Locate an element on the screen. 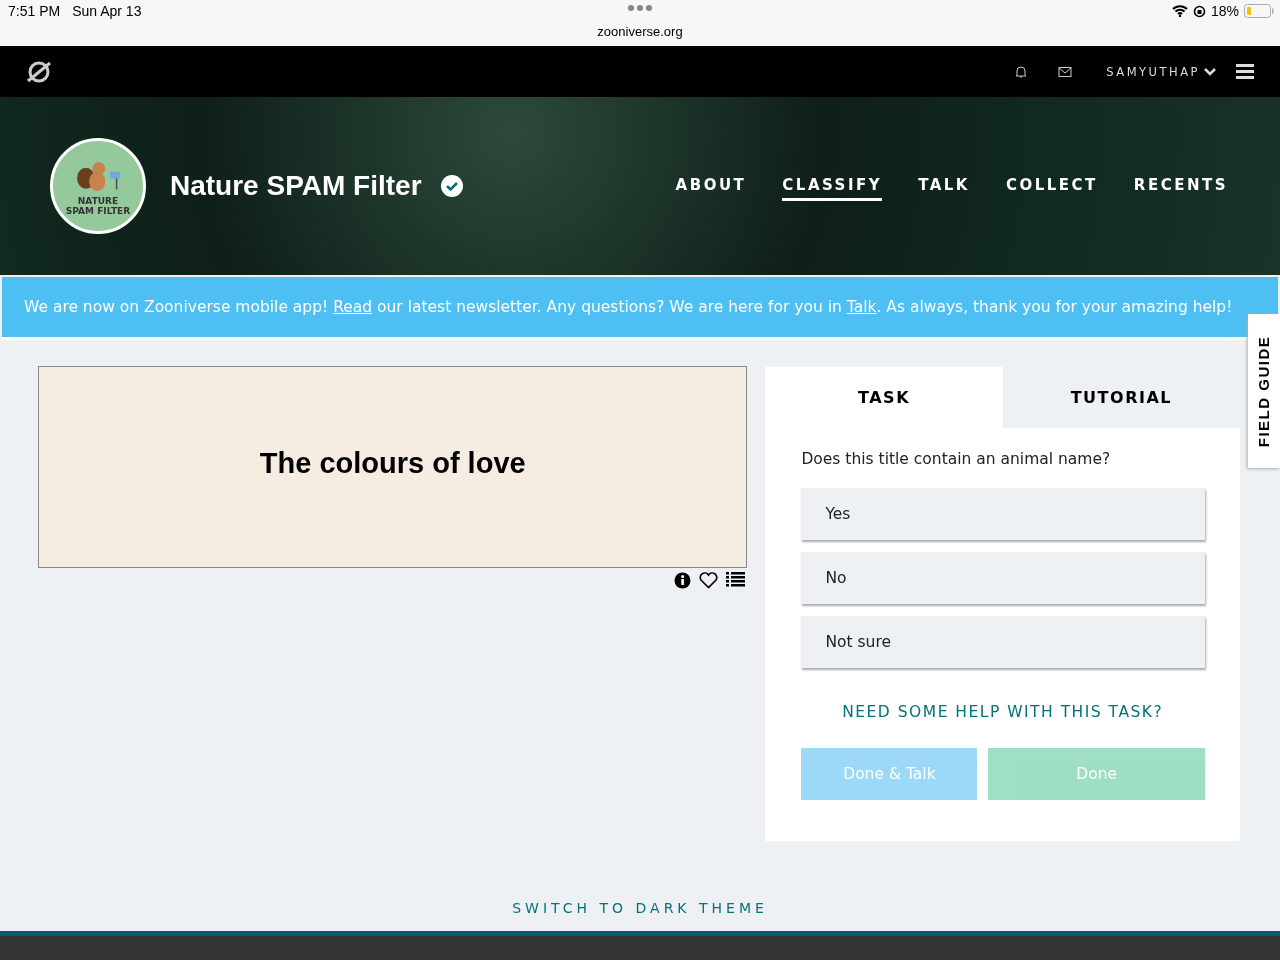  project-nav-link: ABOUT is located at coordinates (711, 186).